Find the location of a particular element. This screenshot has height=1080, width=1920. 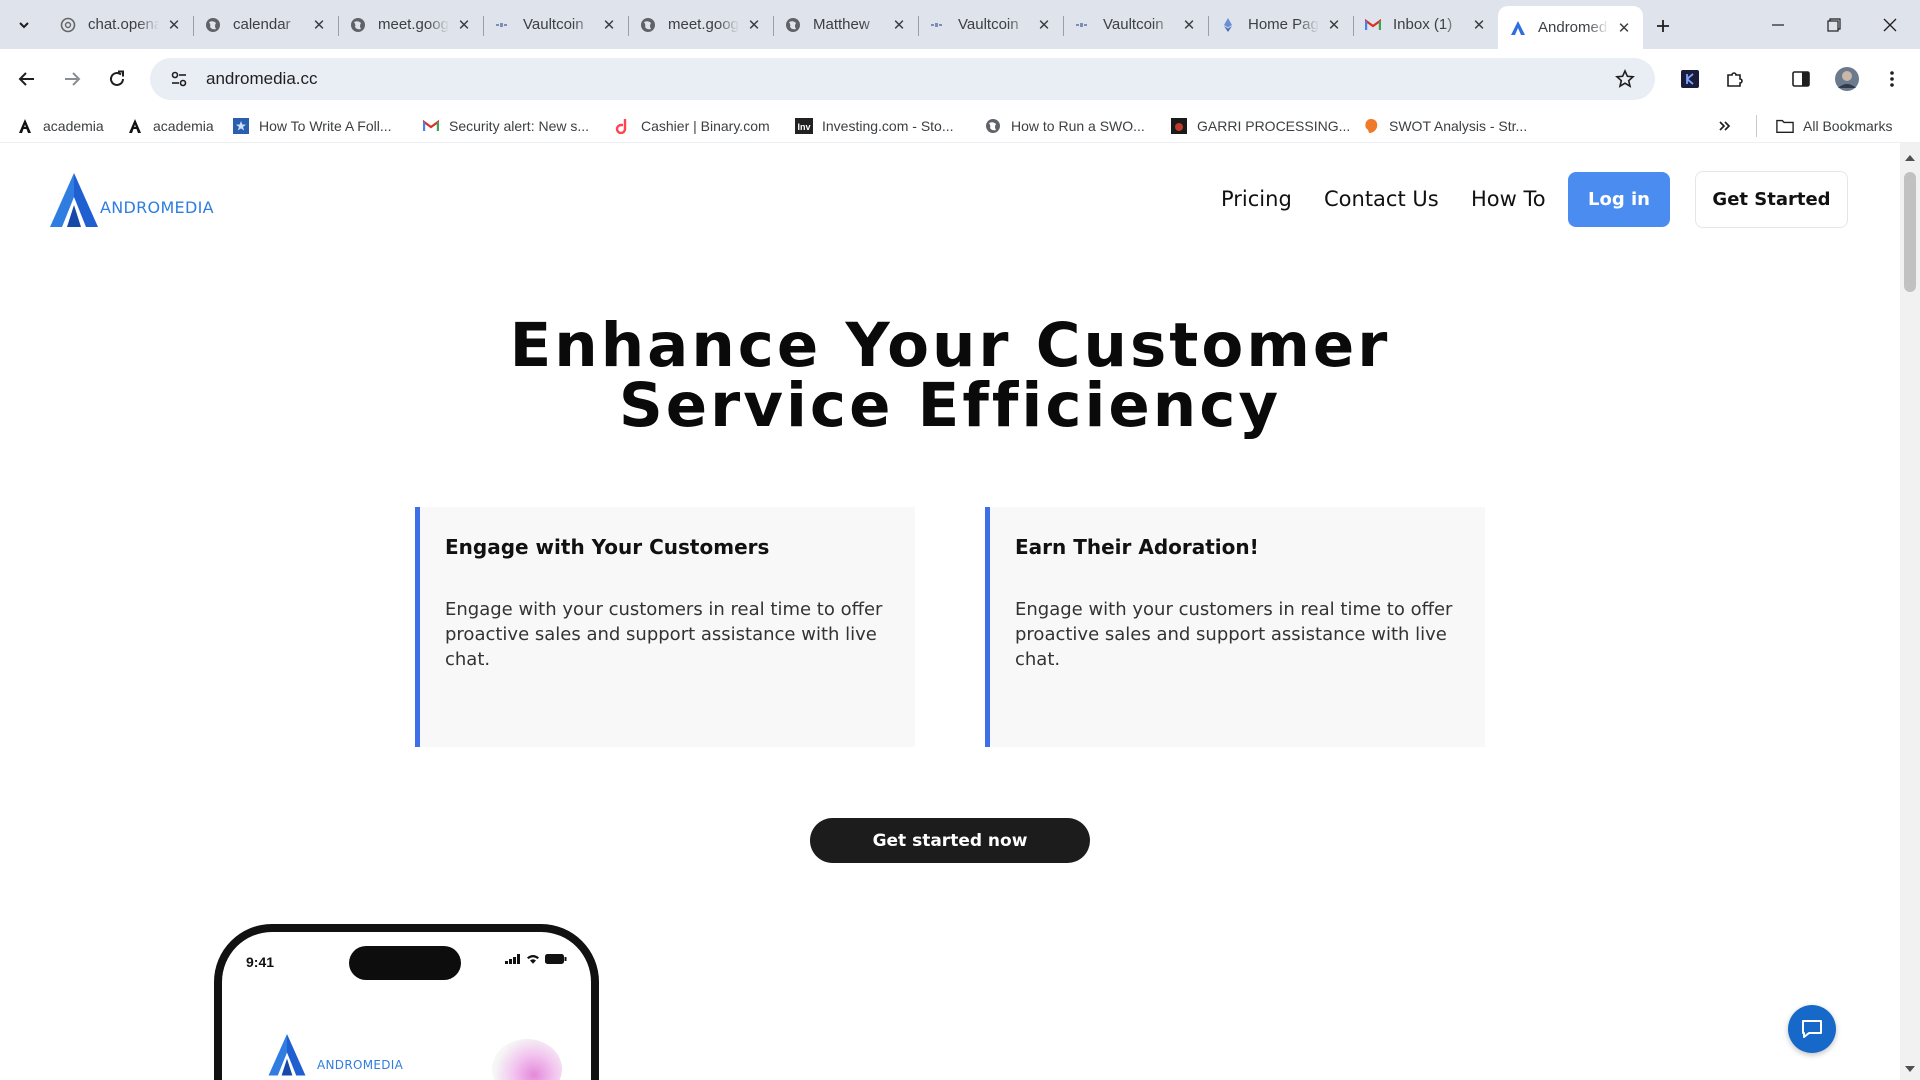

phone-logo: ANDROMEDIA is located at coordinates (335, 1054).